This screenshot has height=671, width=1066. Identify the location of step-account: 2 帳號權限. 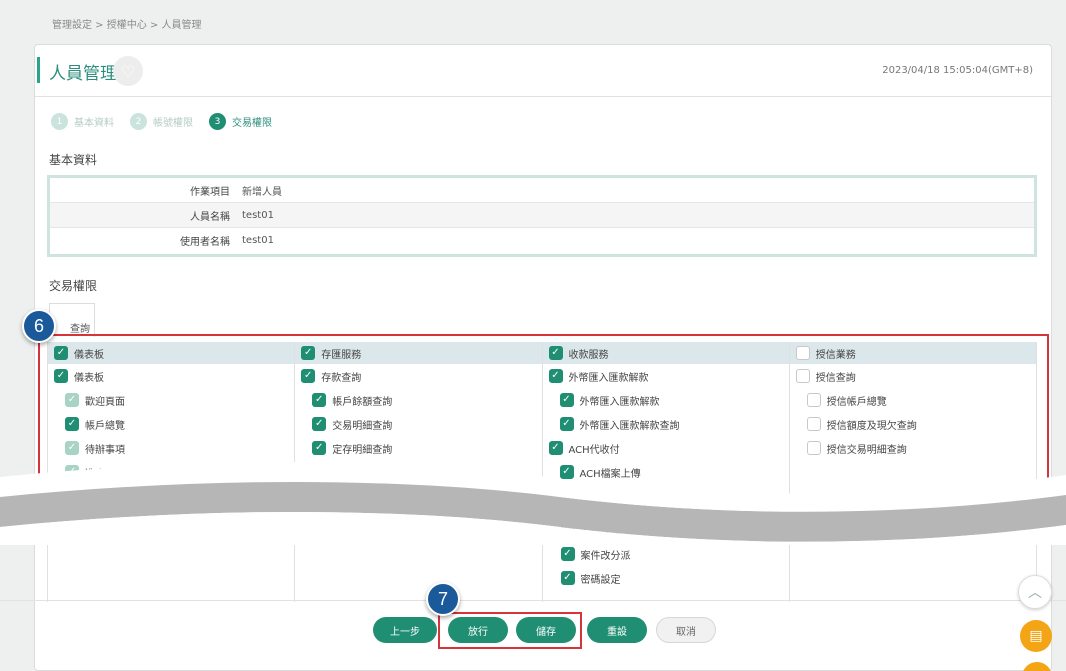
(161, 121).